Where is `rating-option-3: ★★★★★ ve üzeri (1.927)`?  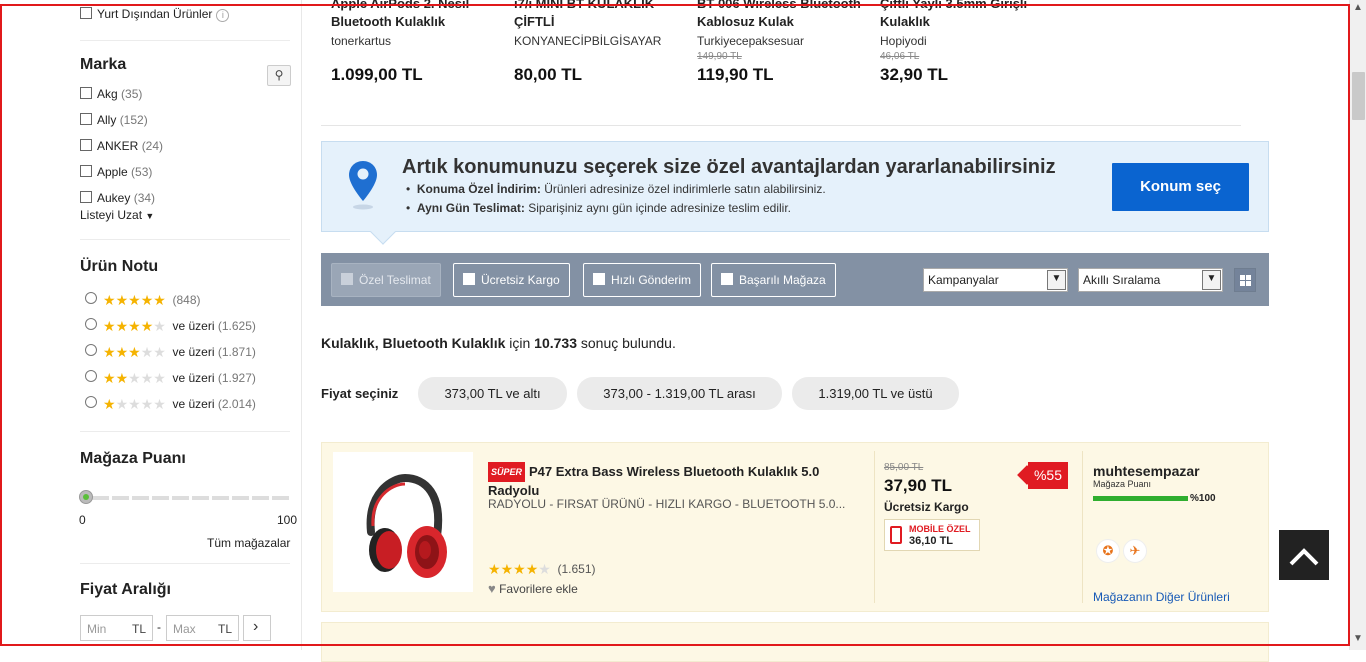 rating-option-3: ★★★★★ ve üzeri (1.927) is located at coordinates (170, 378).